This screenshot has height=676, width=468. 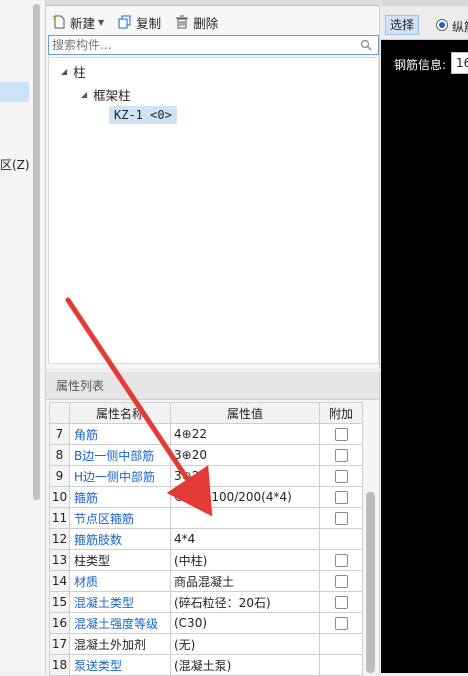 What do you see at coordinates (120, 539) in the screenshot?
I see `property-name: 箍筋肢数` at bounding box center [120, 539].